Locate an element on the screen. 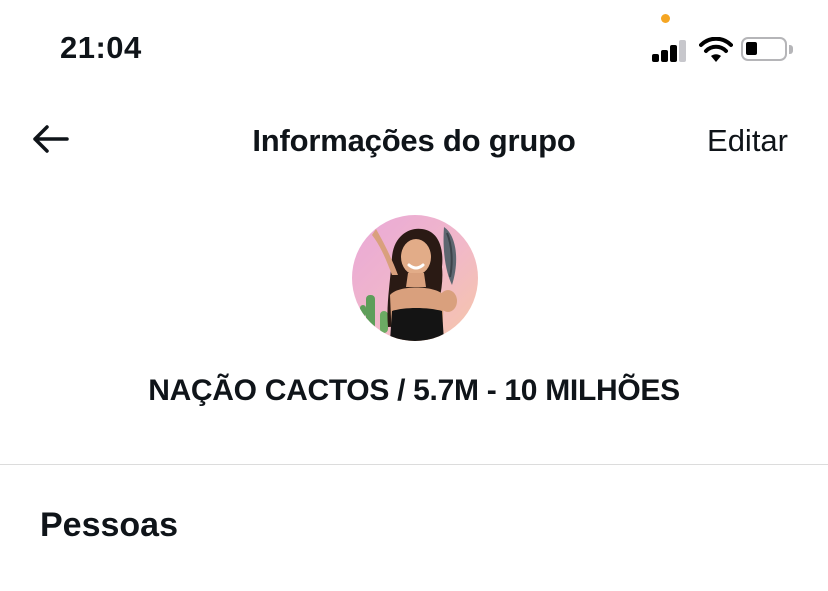 This screenshot has width=828, height=591. battery-cap is located at coordinates (791, 49).